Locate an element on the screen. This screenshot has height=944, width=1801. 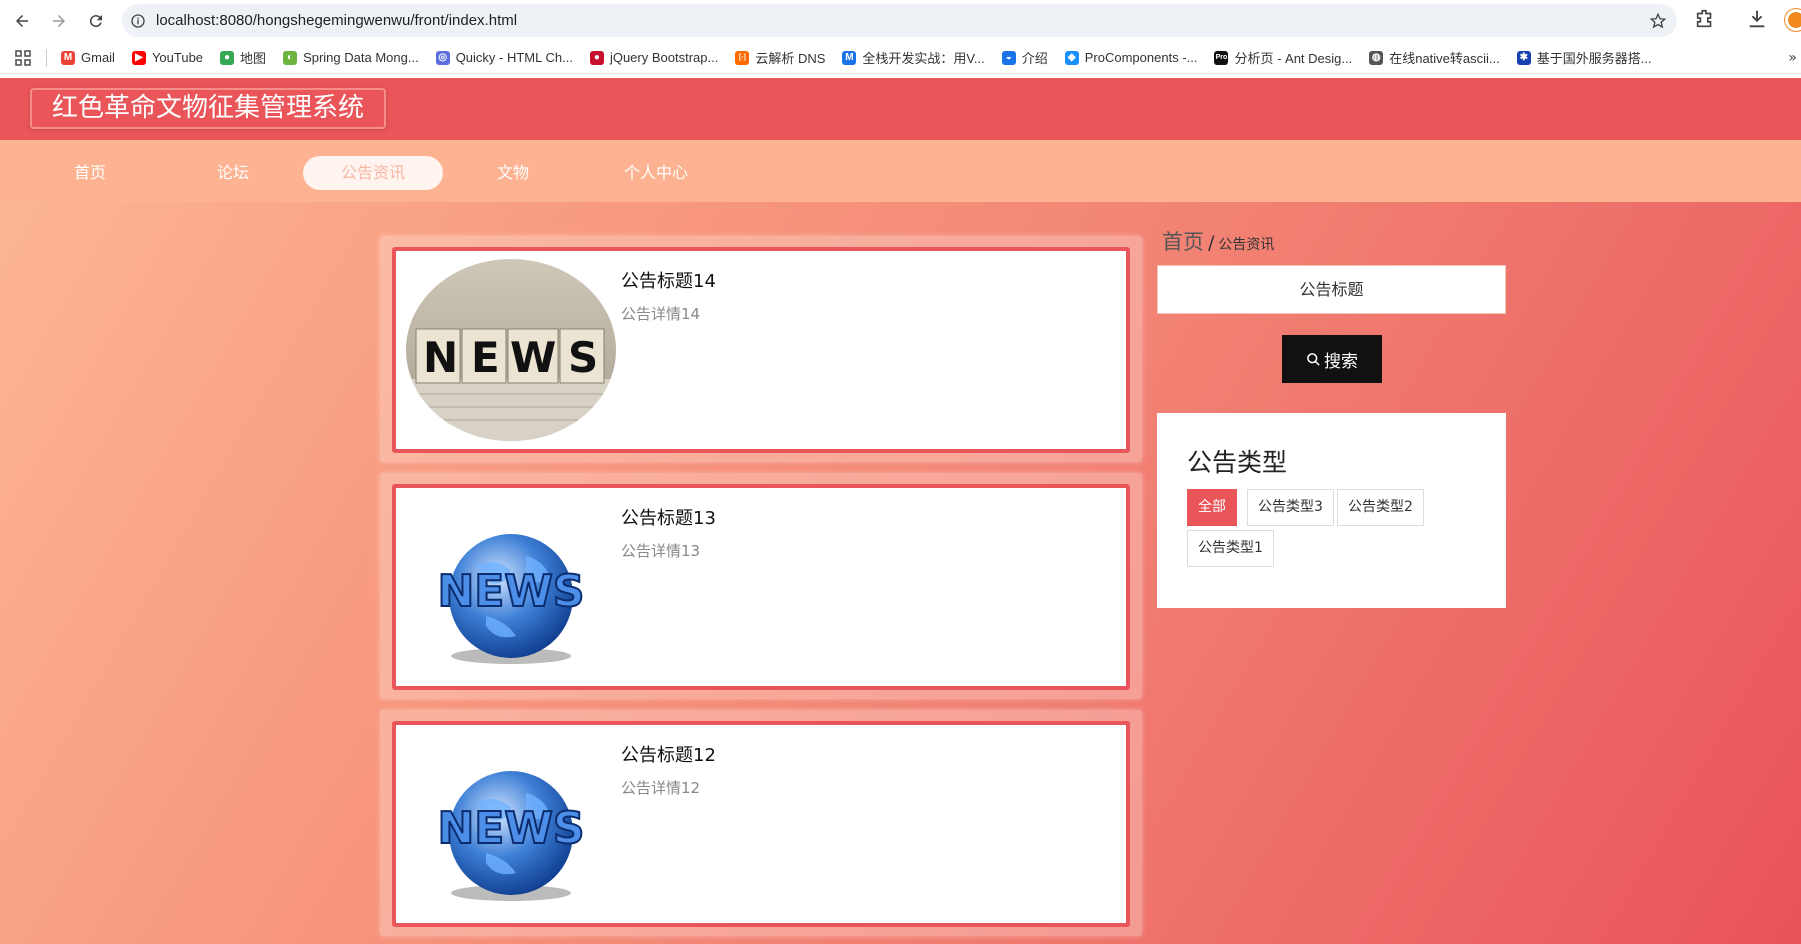
maps-icon: ● is located at coordinates (227, 57).